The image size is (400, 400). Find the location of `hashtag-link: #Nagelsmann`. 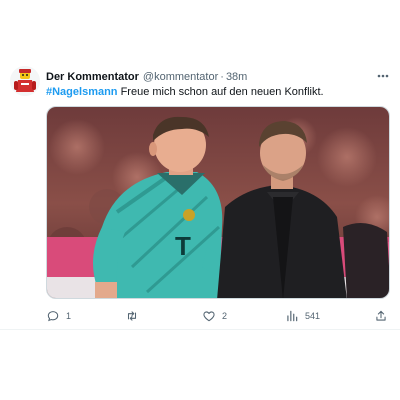

hashtag-link: #Nagelsmann is located at coordinates (82, 92).